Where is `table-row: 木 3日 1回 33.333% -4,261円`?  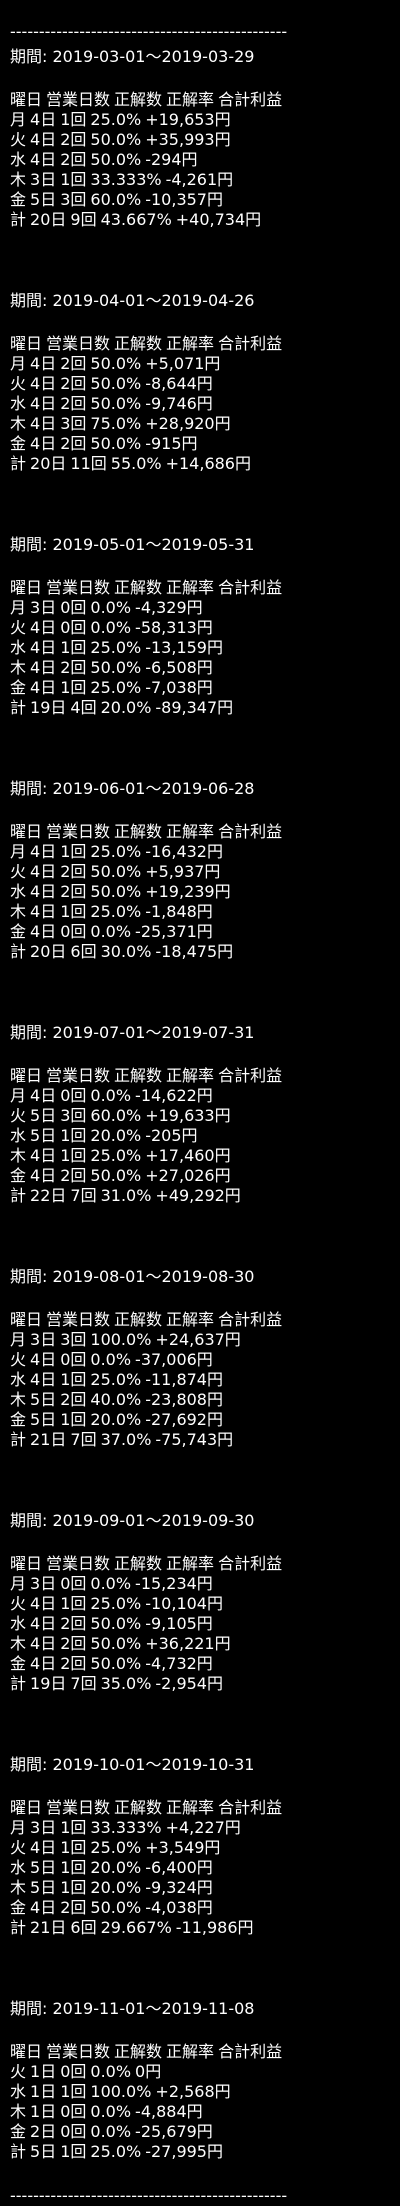 table-row: 木 3日 1回 33.333% -4,261円 is located at coordinates (205, 180).